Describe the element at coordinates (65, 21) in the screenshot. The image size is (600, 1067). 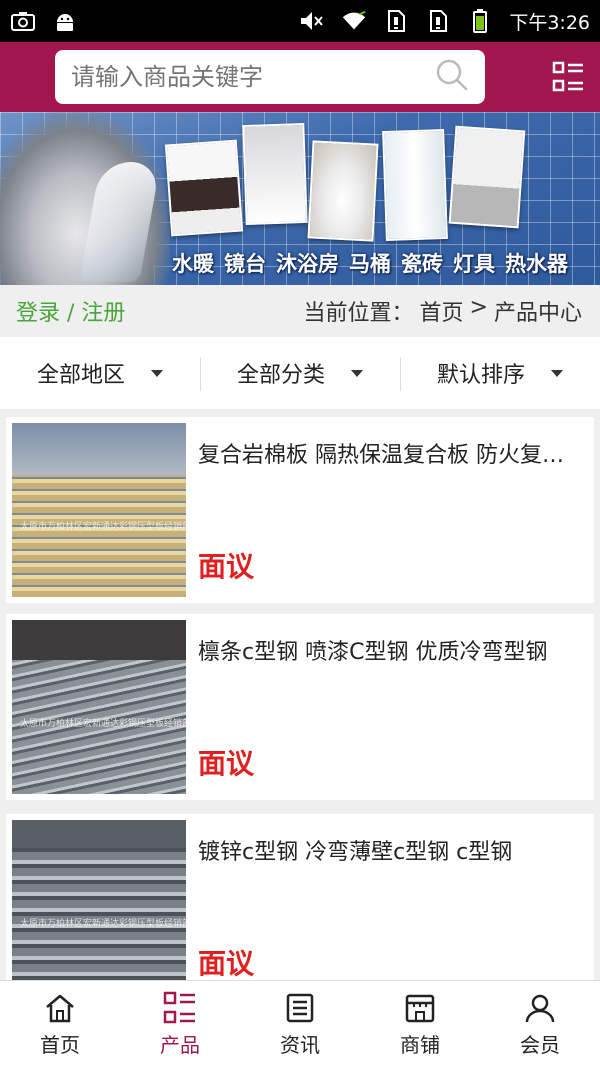
I see `android-icon` at that location.